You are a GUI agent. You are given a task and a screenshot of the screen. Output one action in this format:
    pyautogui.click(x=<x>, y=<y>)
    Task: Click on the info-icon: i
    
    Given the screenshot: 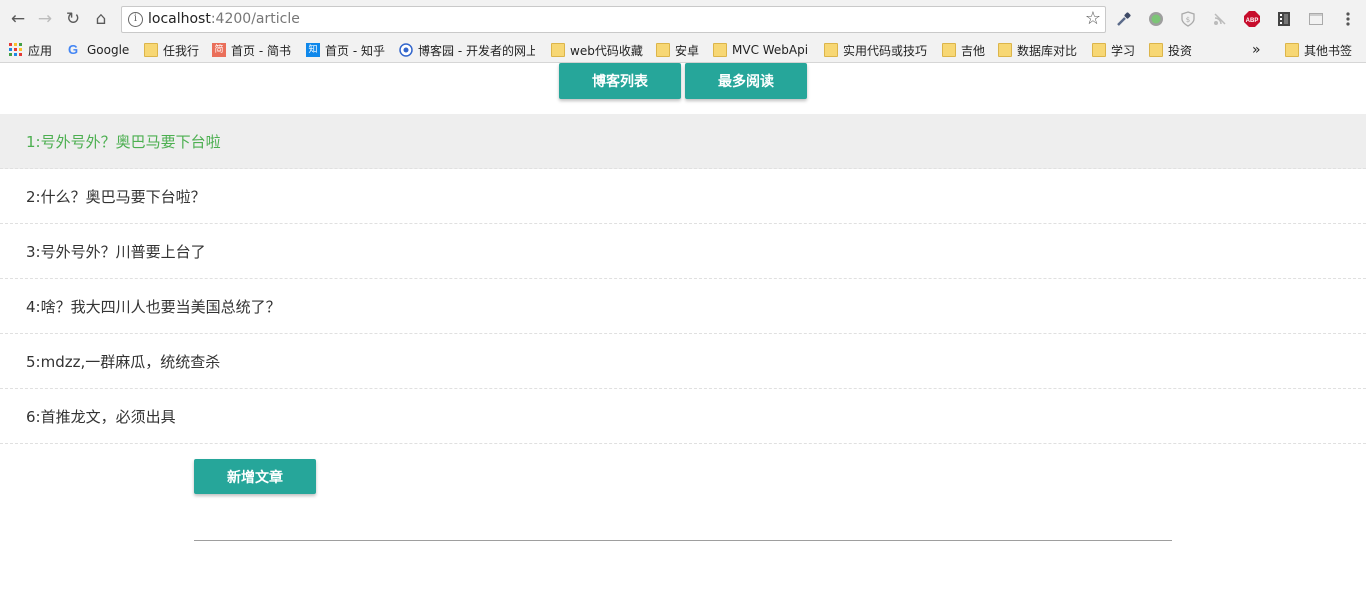 What is the action you would take?
    pyautogui.click(x=135, y=19)
    